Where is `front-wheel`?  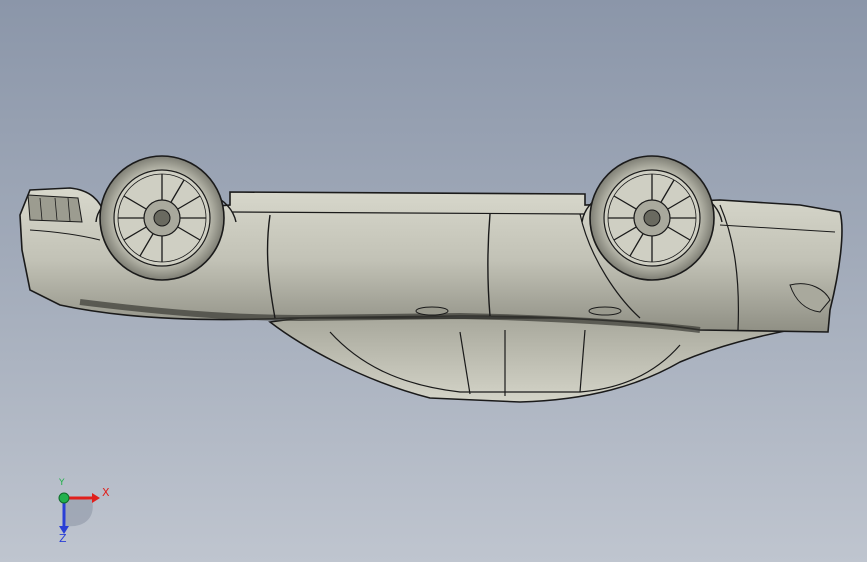
front-wheel is located at coordinates (162, 218).